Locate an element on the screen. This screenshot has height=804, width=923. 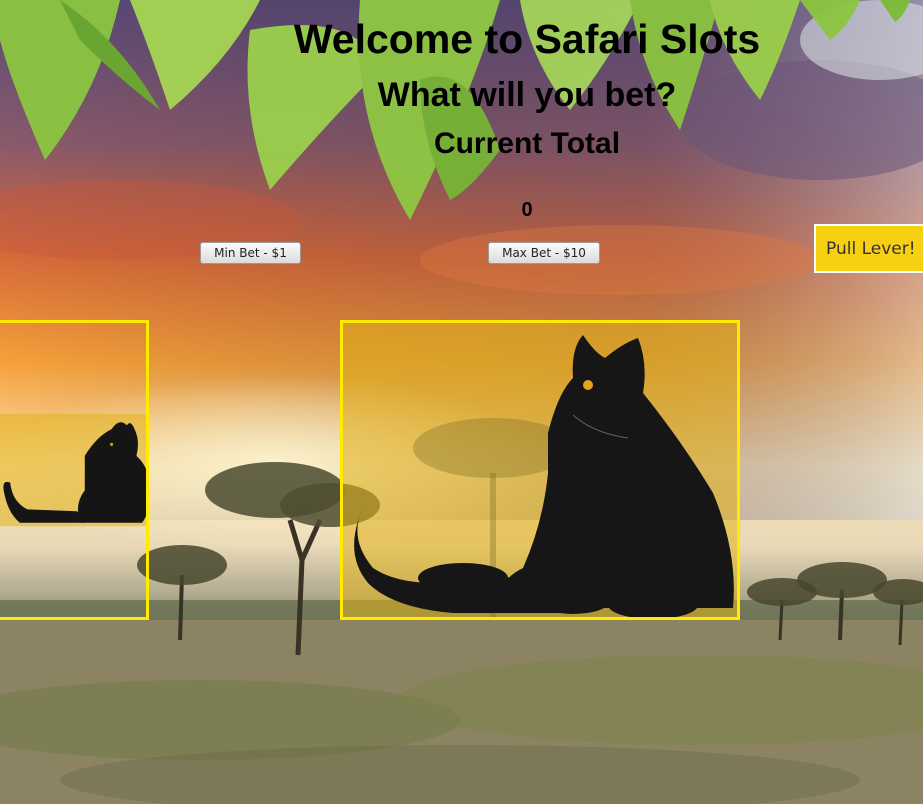
min-bet-button: Min Bet - $1 is located at coordinates (250, 253).